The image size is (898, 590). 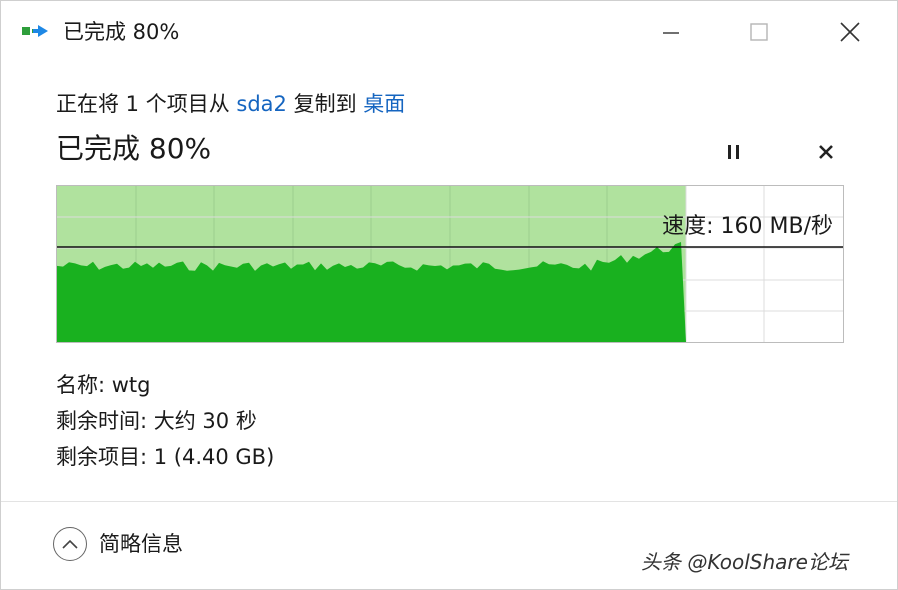 I want to click on minimize-button, so click(x=671, y=32).